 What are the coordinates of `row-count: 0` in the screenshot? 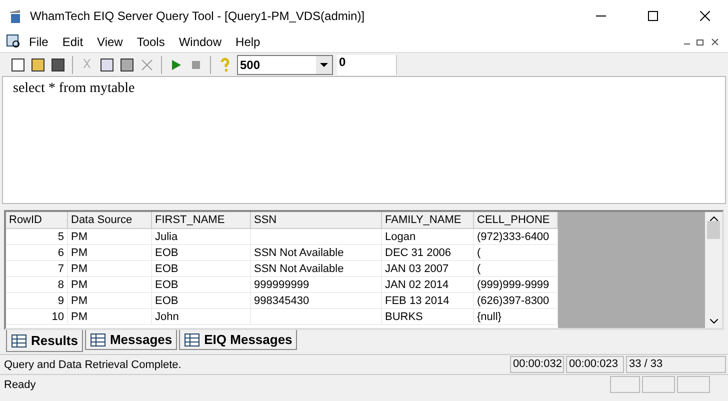 It's located at (367, 64).